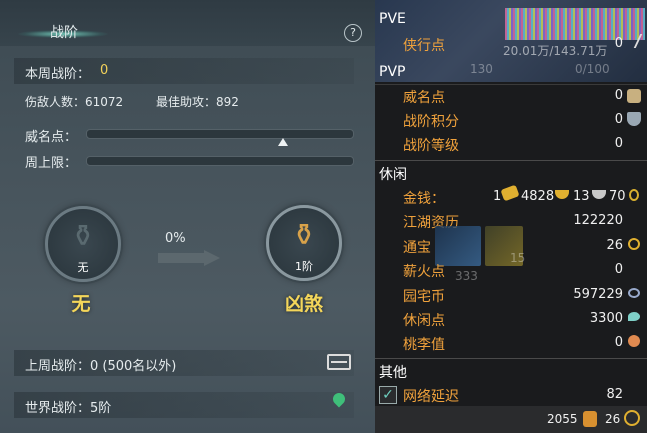 The image size is (647, 433). Describe the element at coordinates (83, 267) in the screenshot. I see `current-rank-caption: 无` at that location.